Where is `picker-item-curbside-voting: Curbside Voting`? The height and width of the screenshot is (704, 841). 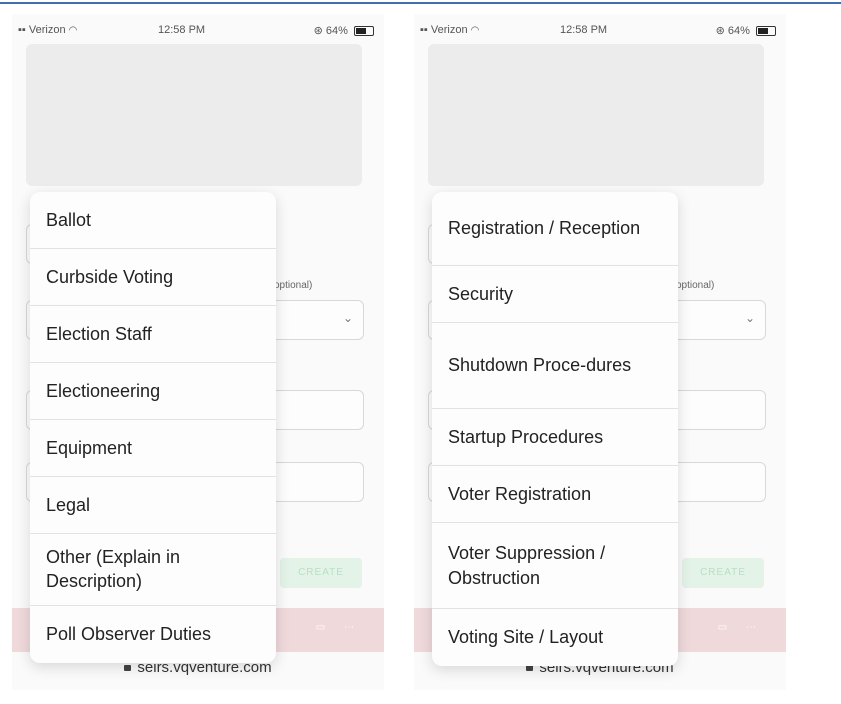 picker-item-curbside-voting: Curbside Voting is located at coordinates (153, 277).